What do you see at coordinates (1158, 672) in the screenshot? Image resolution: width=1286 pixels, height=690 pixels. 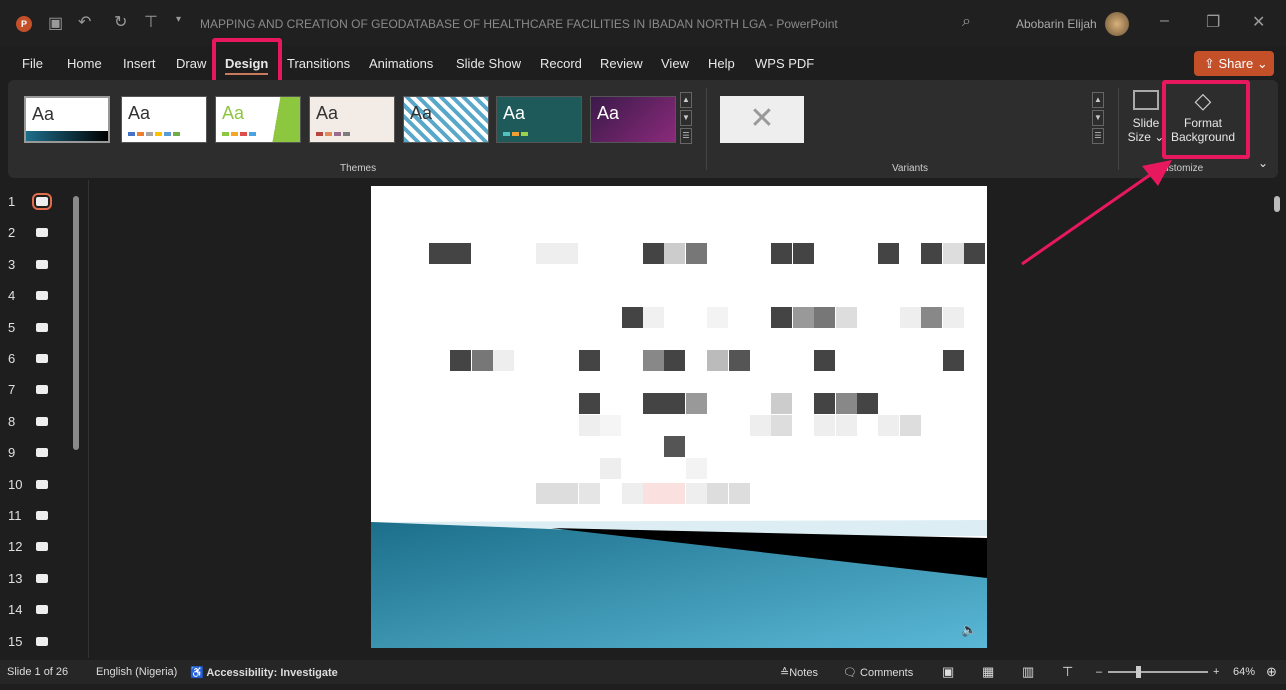 I see `zoom-slider` at bounding box center [1158, 672].